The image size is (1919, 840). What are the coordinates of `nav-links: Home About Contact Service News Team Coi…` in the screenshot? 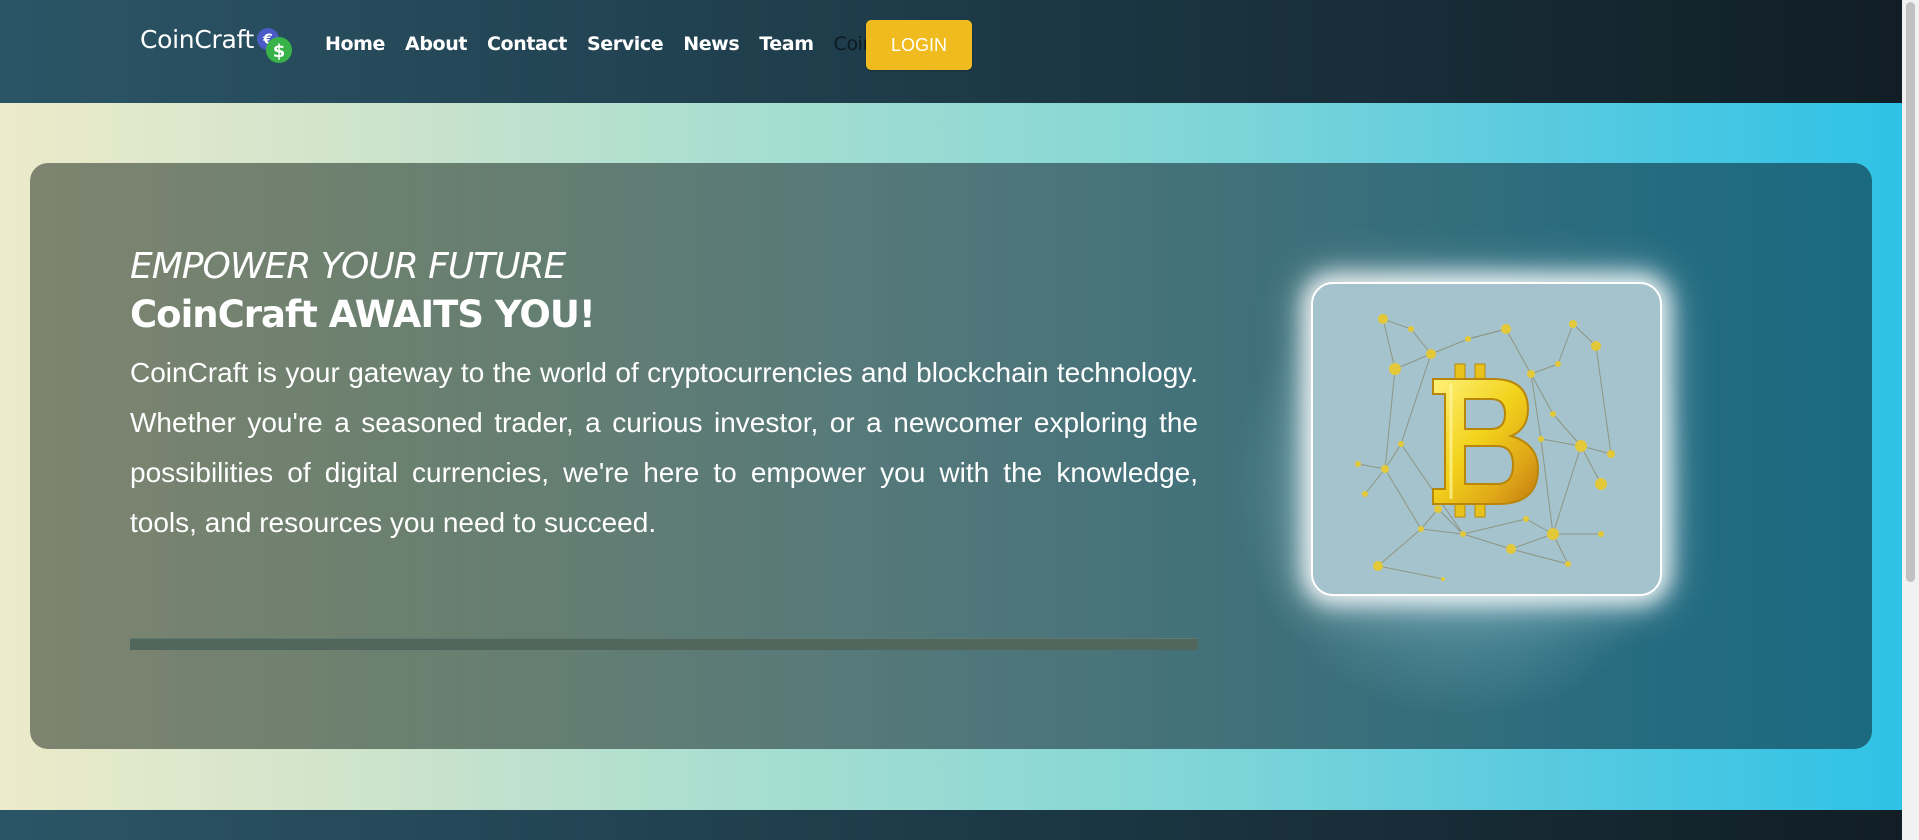 It's located at (612, 44).